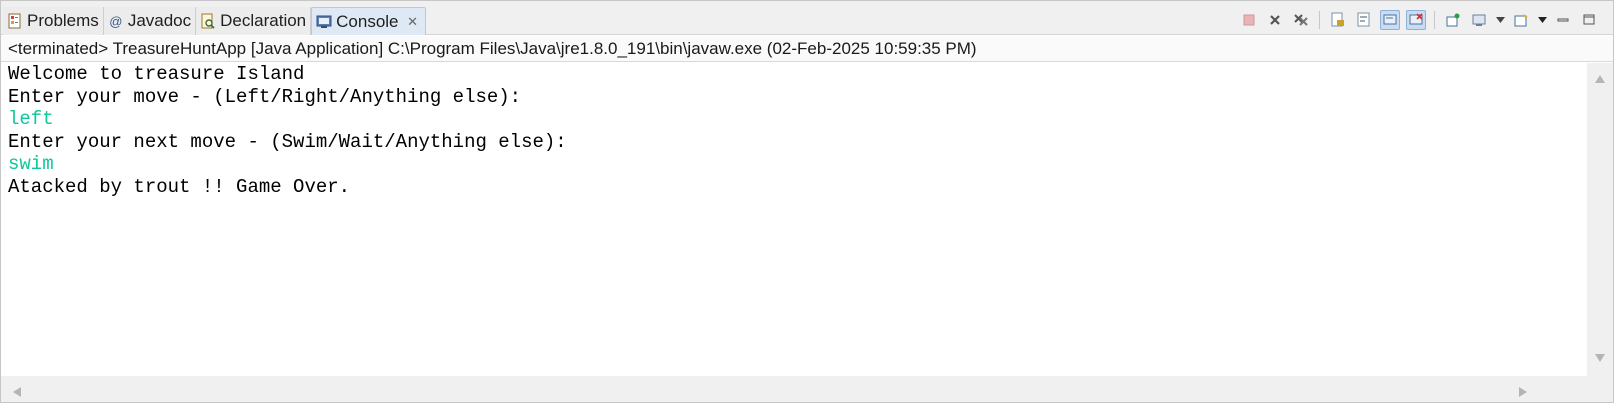  What do you see at coordinates (17, 393) in the screenshot?
I see `scroll-left-icon` at bounding box center [17, 393].